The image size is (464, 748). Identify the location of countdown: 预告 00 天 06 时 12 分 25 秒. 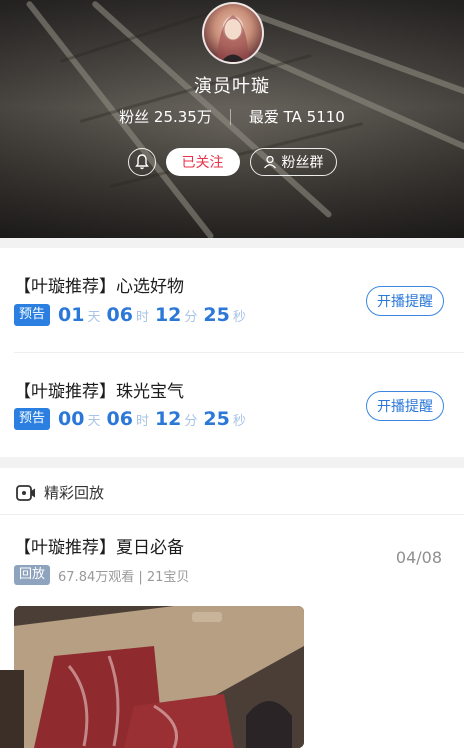
(133, 419).